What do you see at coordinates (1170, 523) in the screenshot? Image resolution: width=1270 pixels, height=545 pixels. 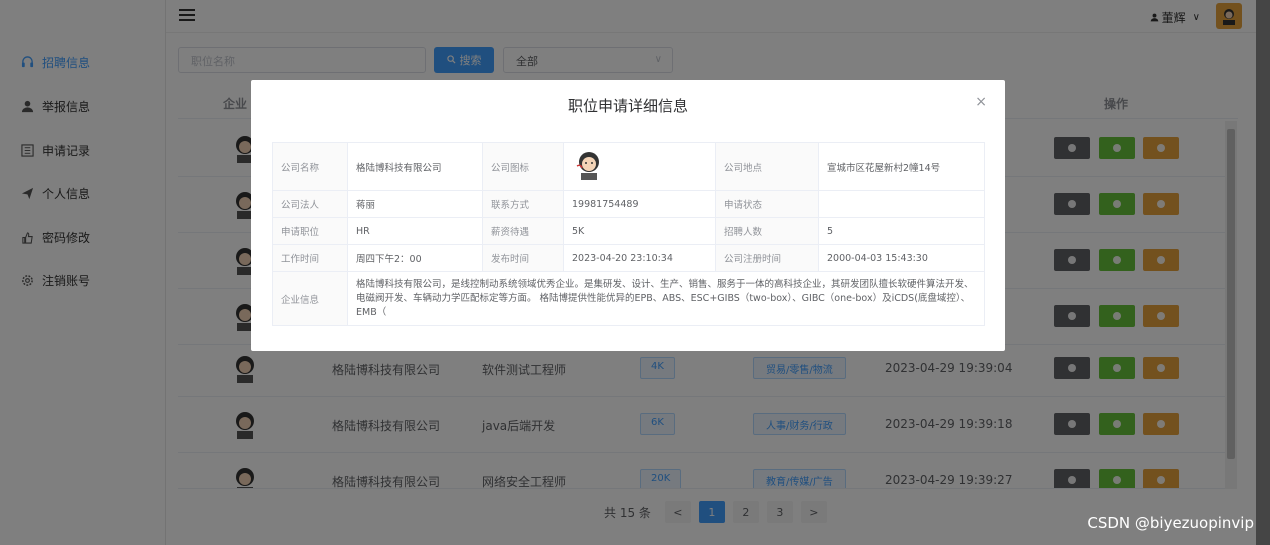 I see `watermark: CSDN @biyezuopinvip` at bounding box center [1170, 523].